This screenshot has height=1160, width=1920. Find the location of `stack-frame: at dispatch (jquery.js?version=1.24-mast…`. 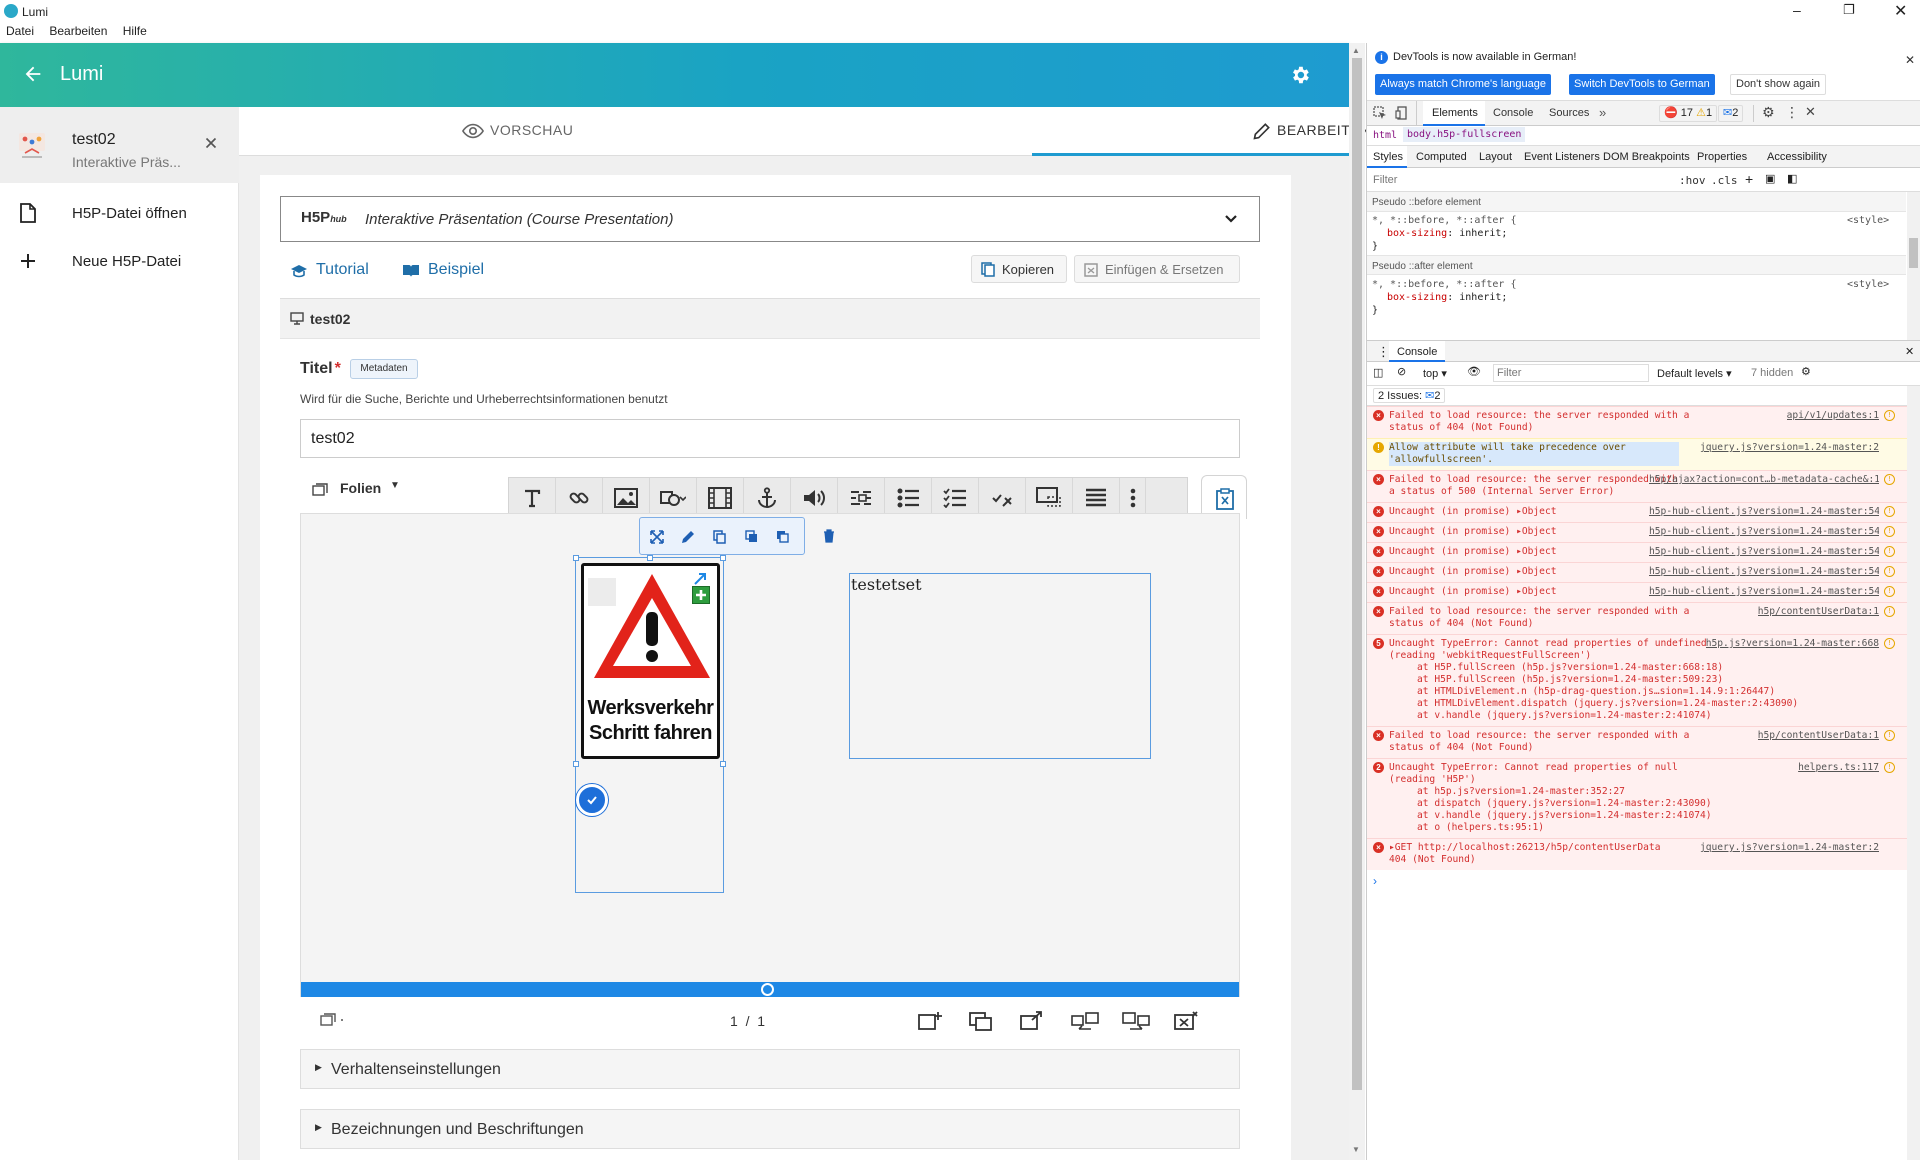

stack-frame: at dispatch (jquery.js?version=1.24-mast… is located at coordinates (1564, 803).